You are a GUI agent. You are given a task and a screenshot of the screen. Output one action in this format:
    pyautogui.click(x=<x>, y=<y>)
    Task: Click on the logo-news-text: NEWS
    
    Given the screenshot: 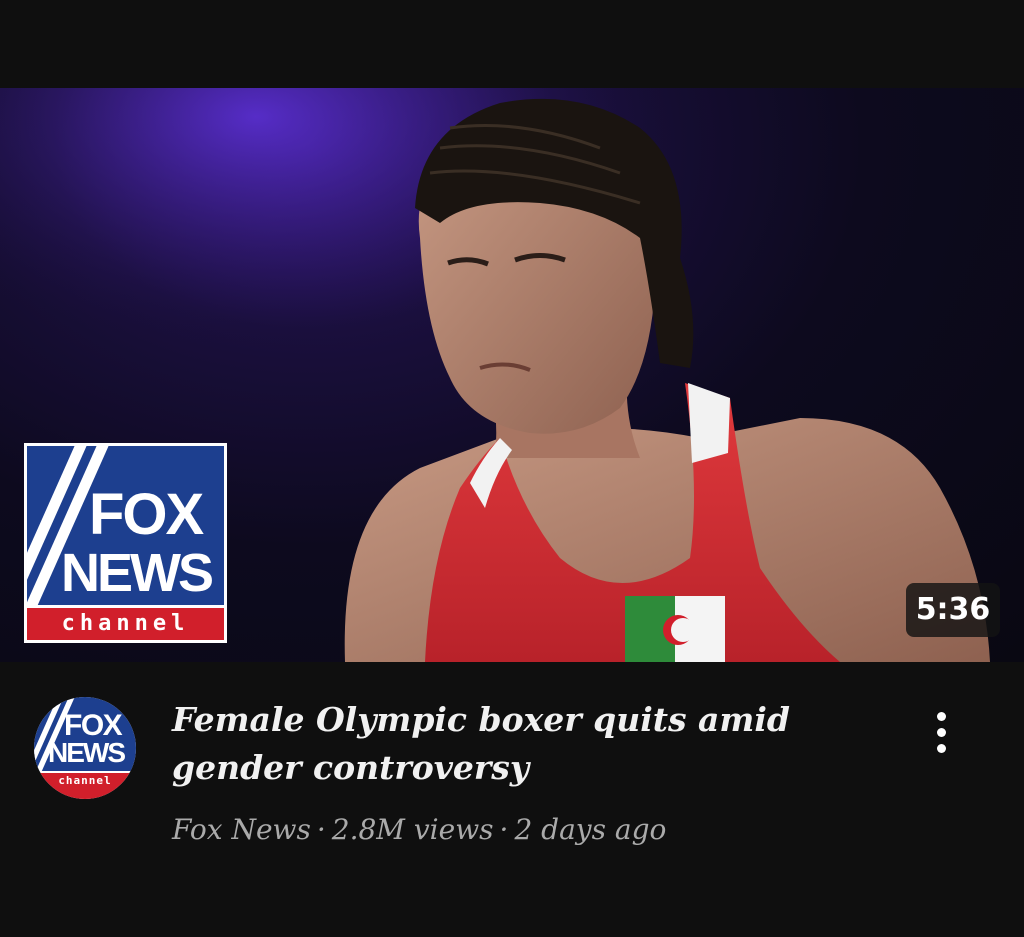 What is the action you would take?
    pyautogui.click(x=137, y=573)
    